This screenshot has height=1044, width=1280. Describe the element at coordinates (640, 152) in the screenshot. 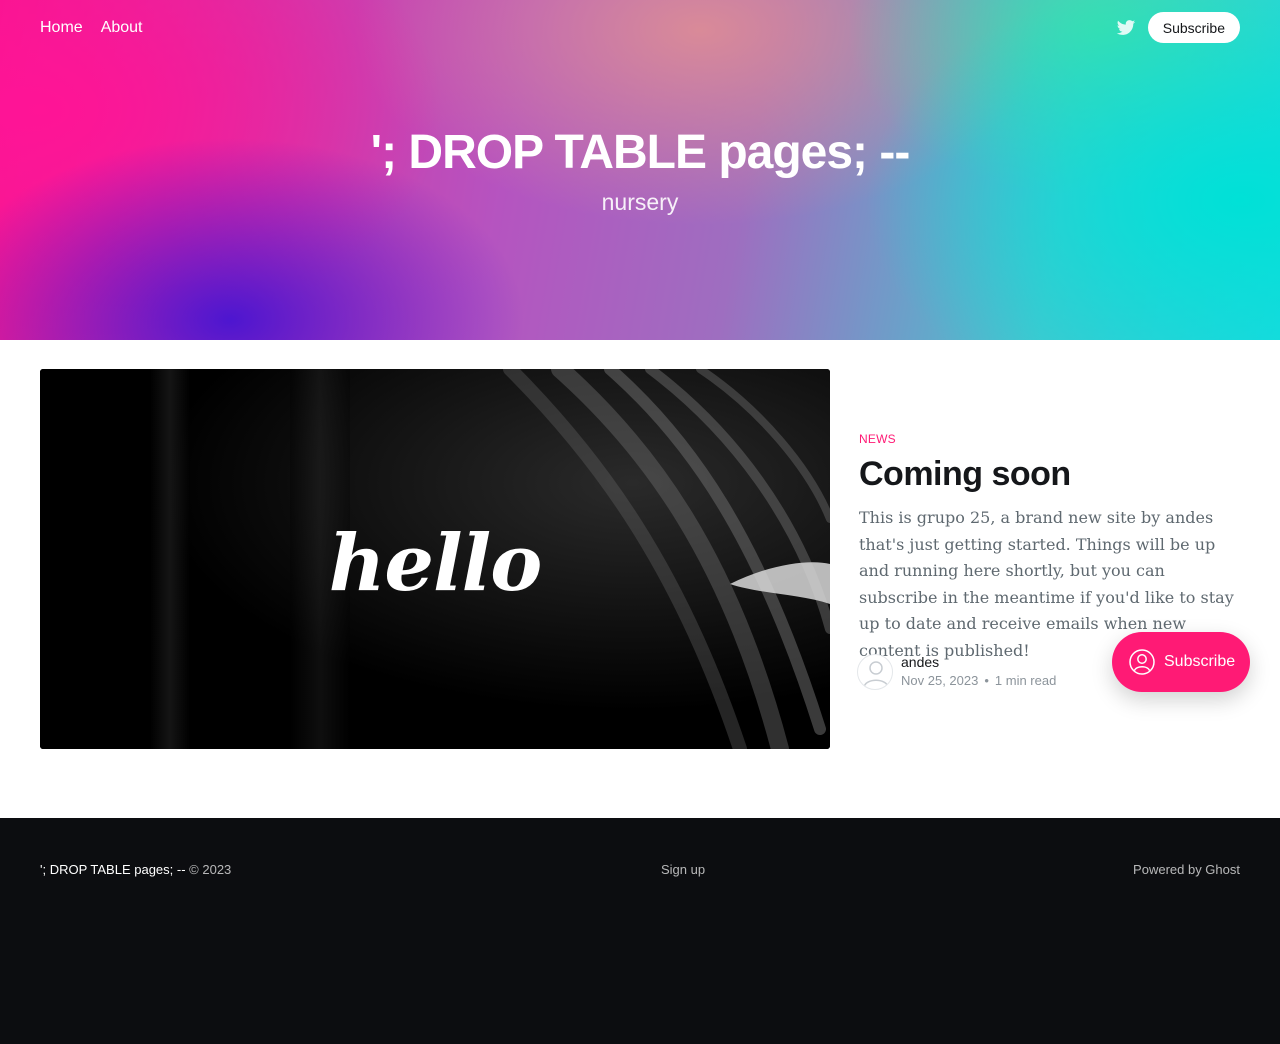

I see `site-title: '; DROP TABLE pages; --` at that location.